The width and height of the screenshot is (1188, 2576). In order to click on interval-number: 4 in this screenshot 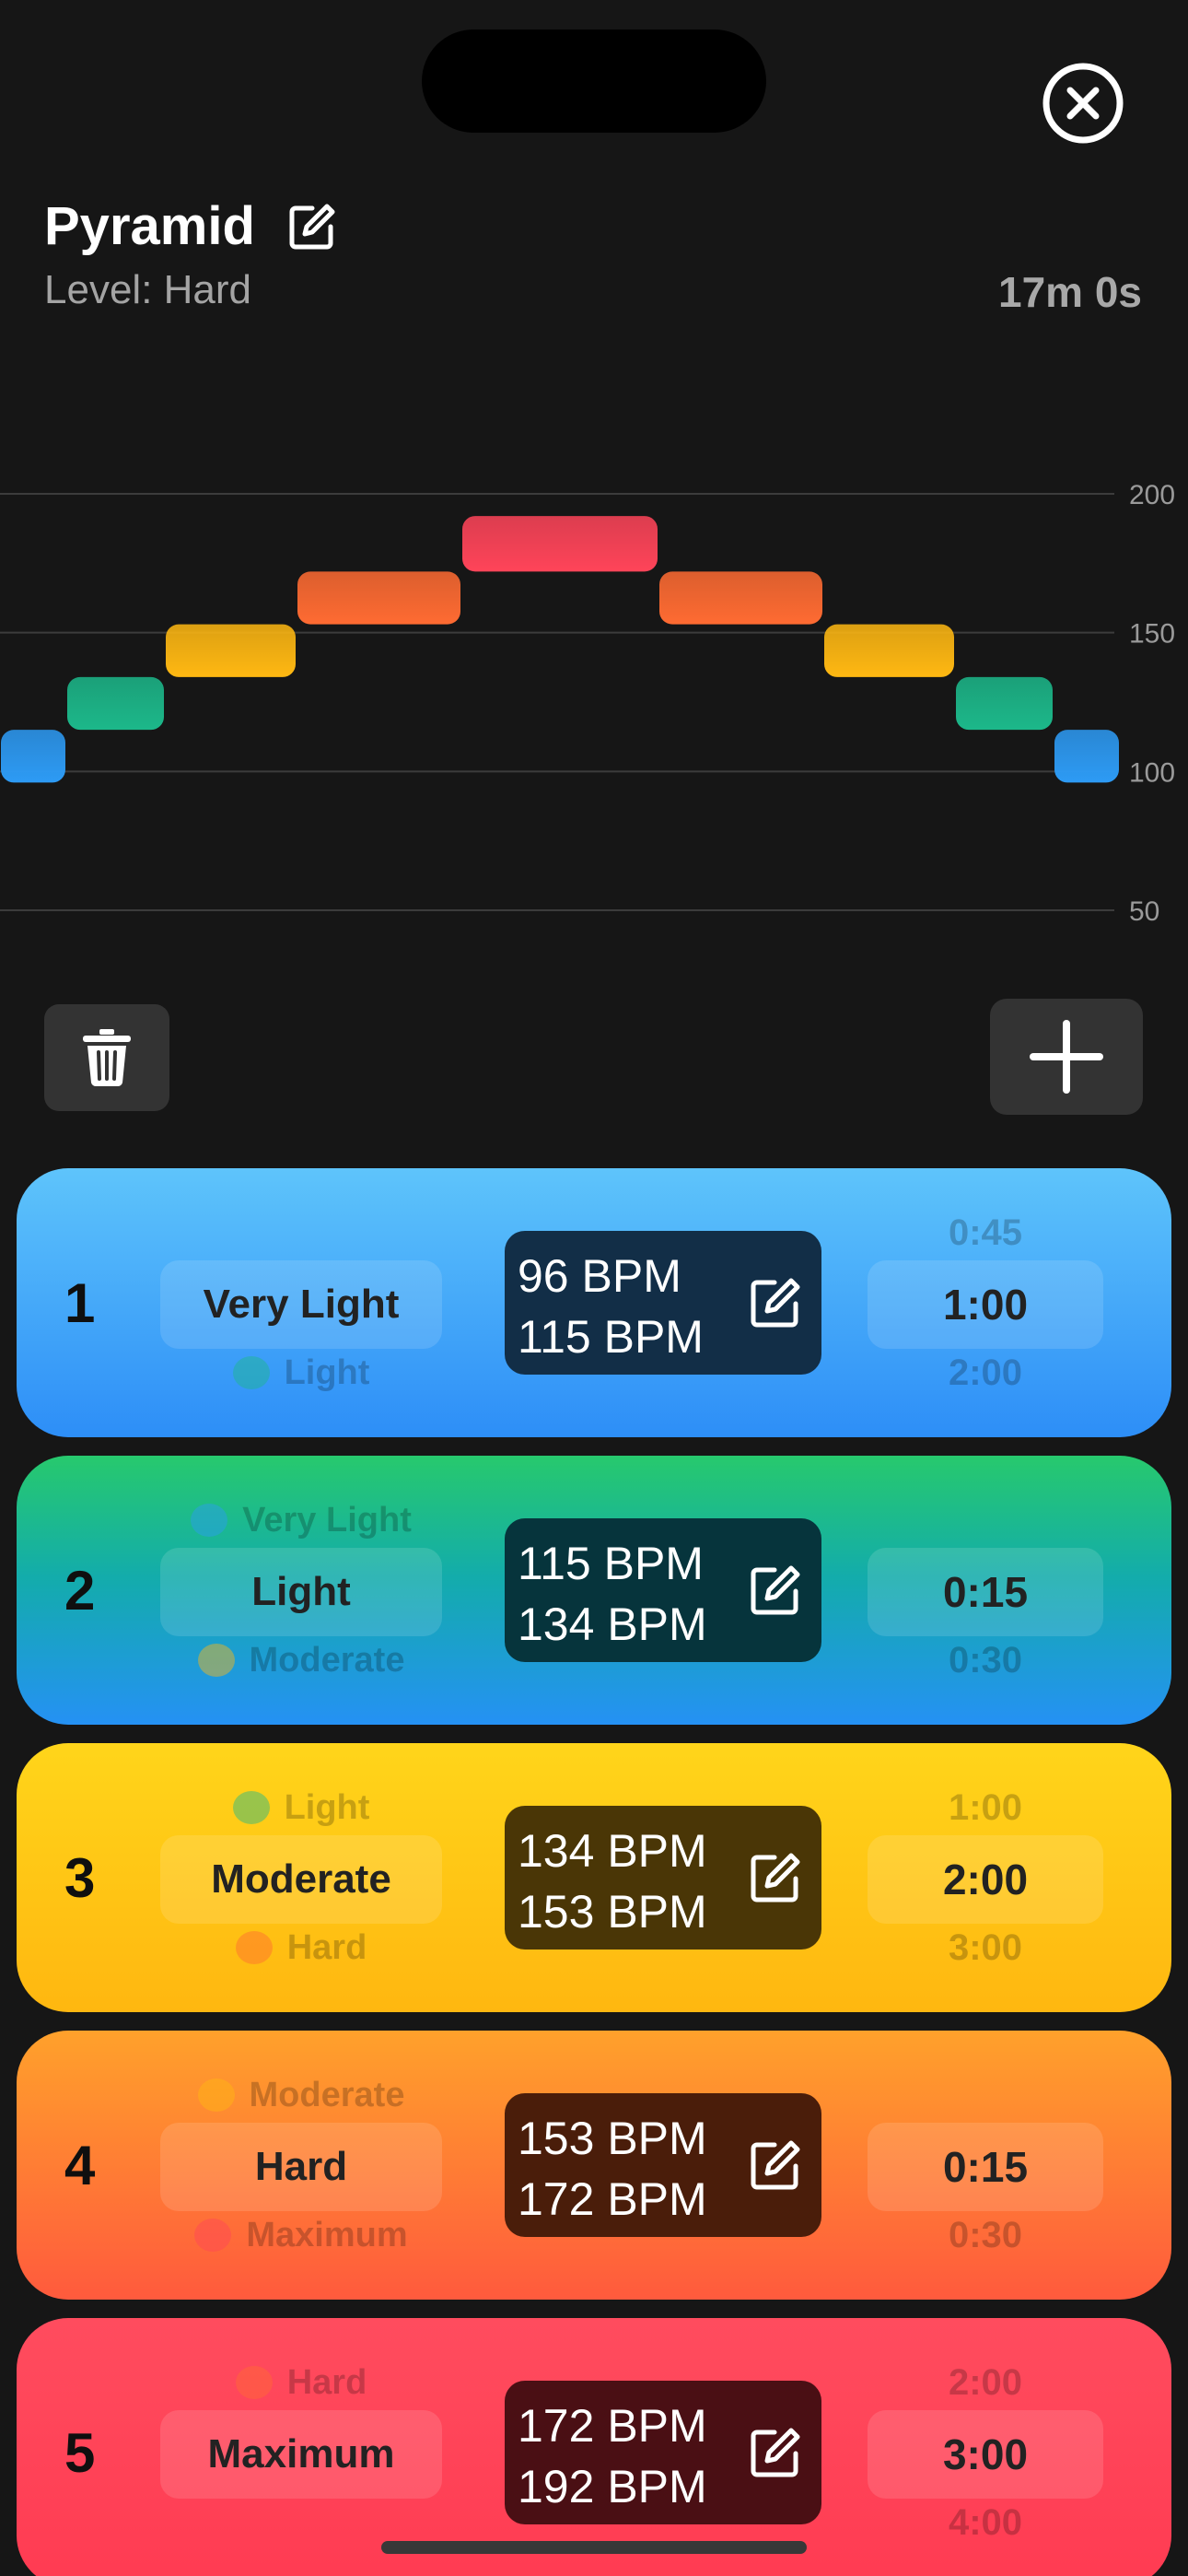, I will do `click(80, 2165)`.